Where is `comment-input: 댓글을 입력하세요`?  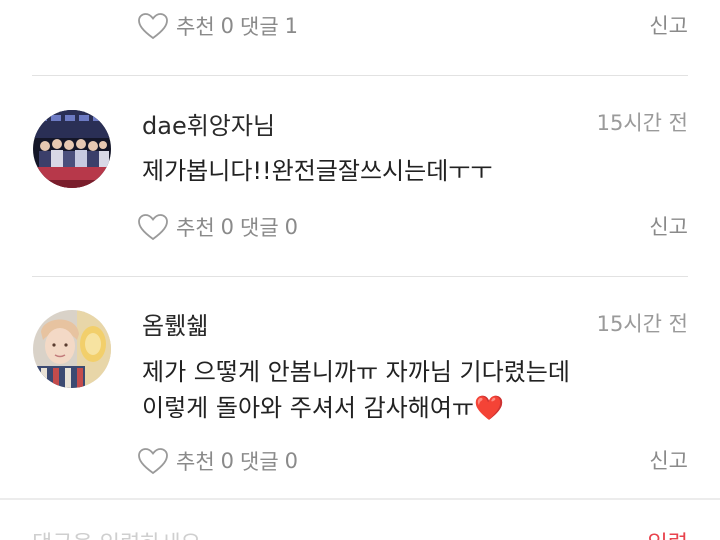 comment-input: 댓글을 입력하세요 is located at coordinates (116, 533).